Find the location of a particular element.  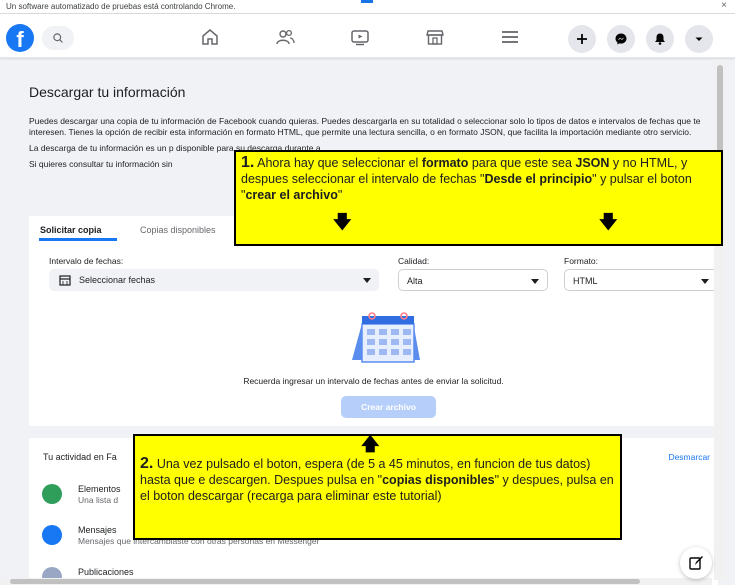

note-text: Ahora hay que seleccionar el is located at coordinates (338, 163).